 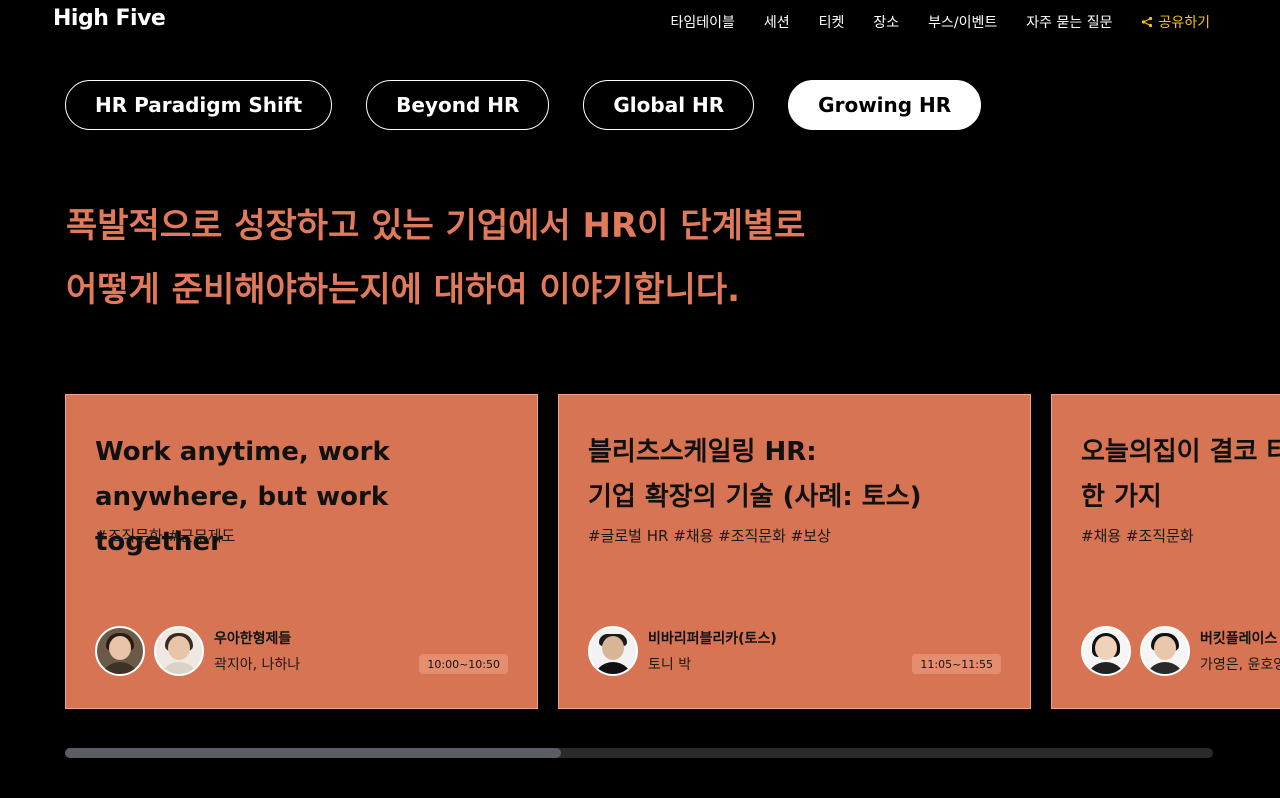 What do you see at coordinates (669, 105) in the screenshot?
I see `tab-global-hr: Global HR` at bounding box center [669, 105].